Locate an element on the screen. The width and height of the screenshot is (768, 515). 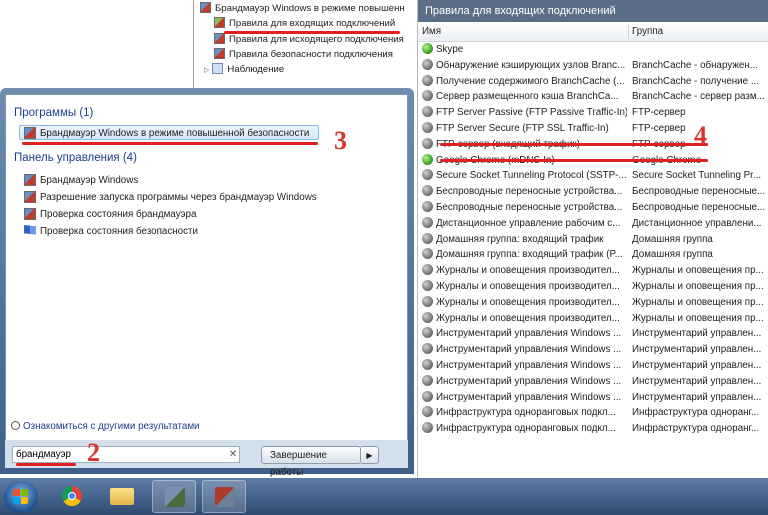
clear-search-icon: ✕ is located at coordinates (233, 454).